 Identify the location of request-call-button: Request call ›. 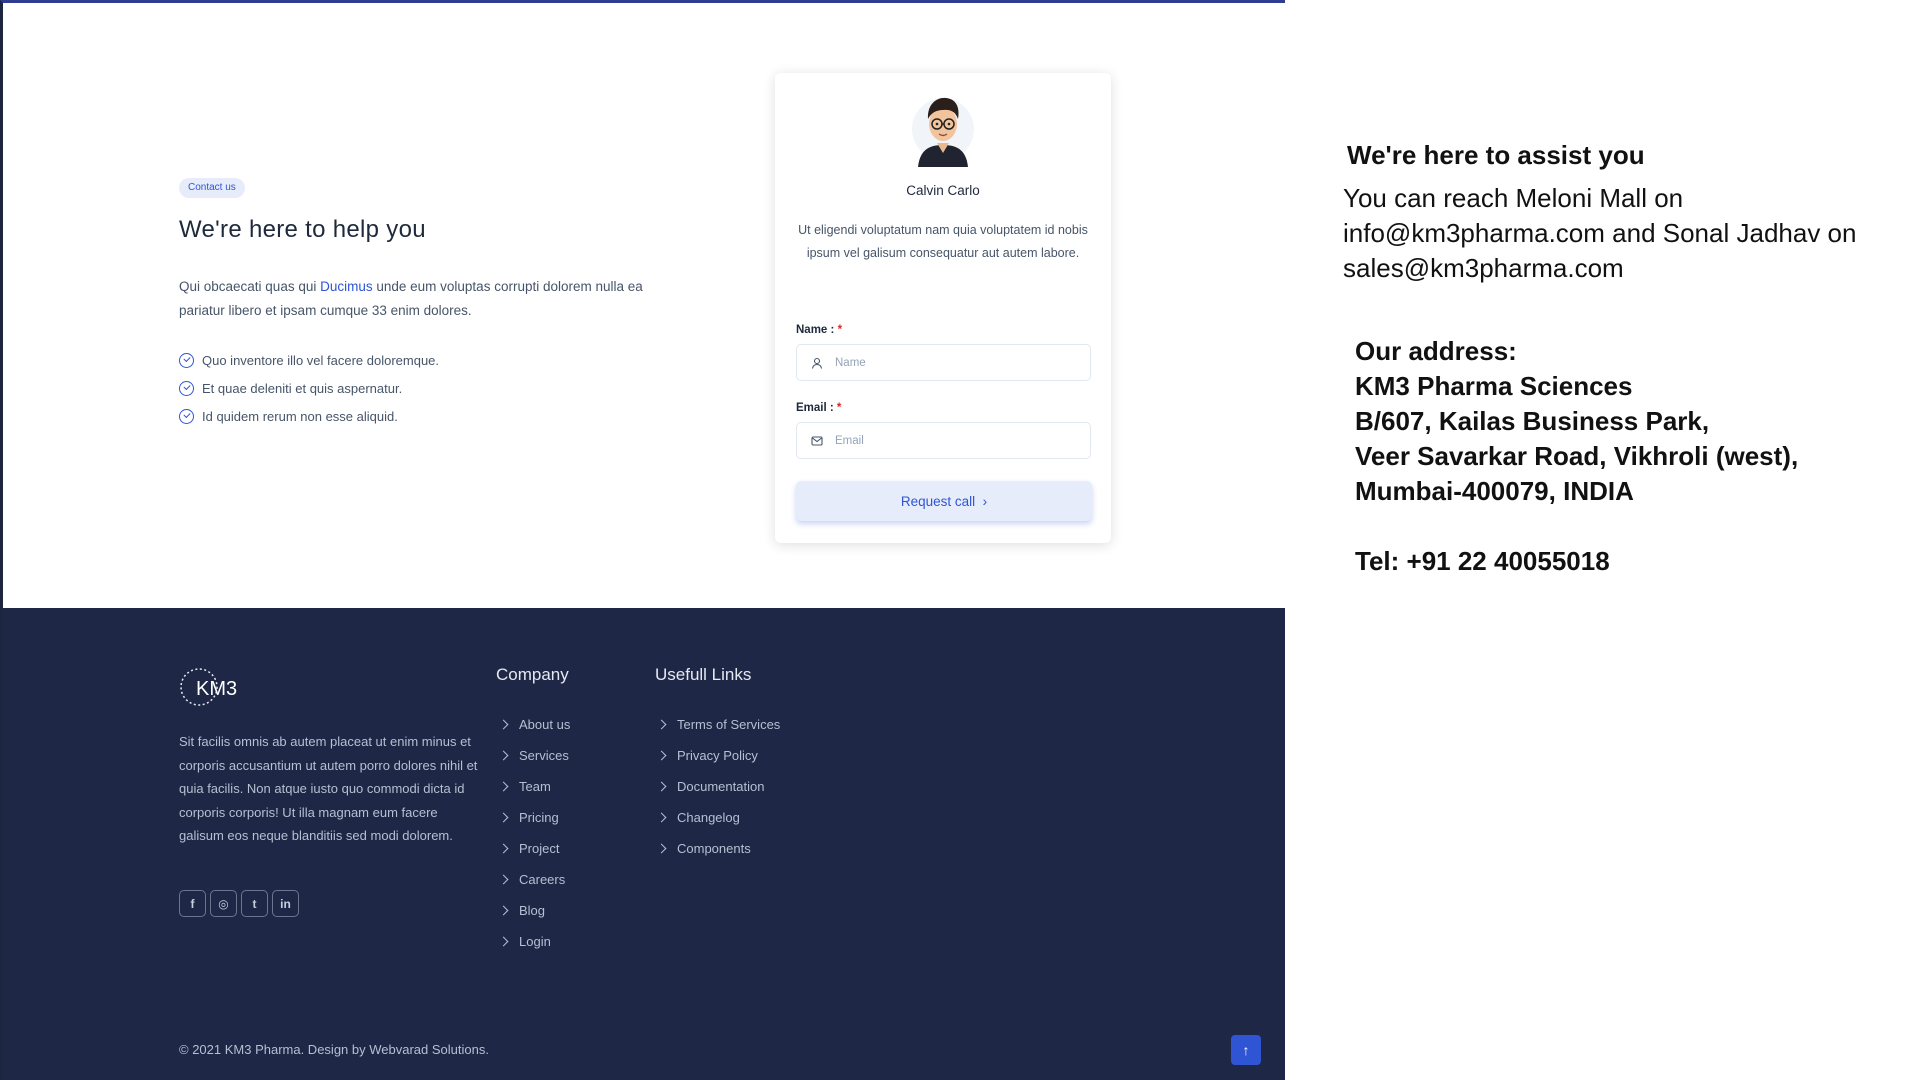
(944, 501).